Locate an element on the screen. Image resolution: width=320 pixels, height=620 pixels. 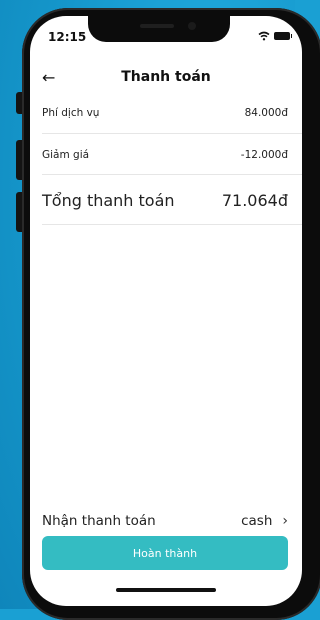
home-indicator is located at coordinates (166, 590).